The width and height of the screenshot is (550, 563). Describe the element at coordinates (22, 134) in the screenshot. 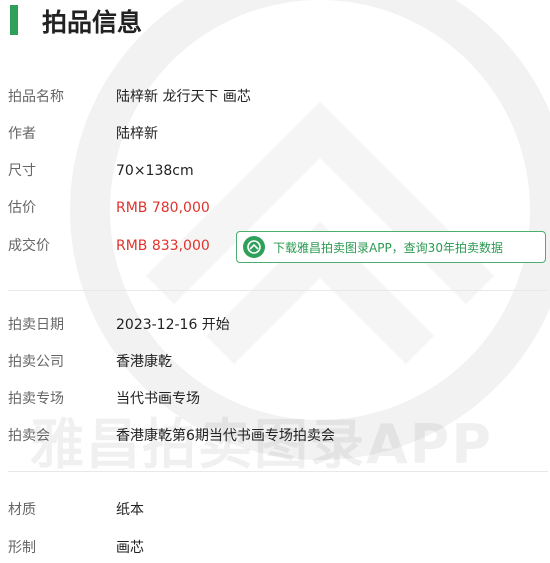

I see `detail-label: 作者` at that location.